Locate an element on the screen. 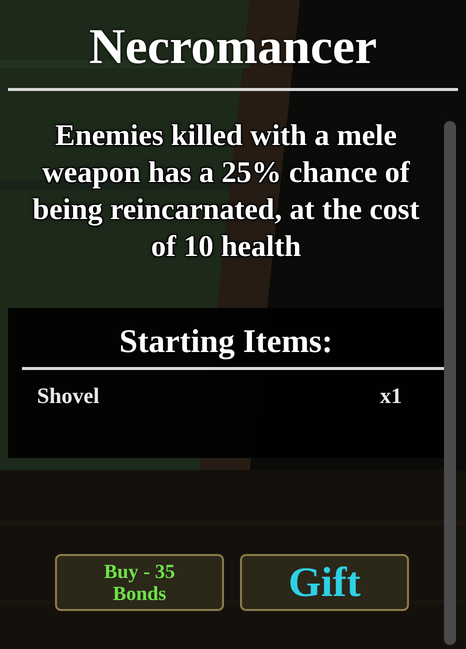 The width and height of the screenshot is (466, 649). item-name: Shovel is located at coordinates (68, 396).